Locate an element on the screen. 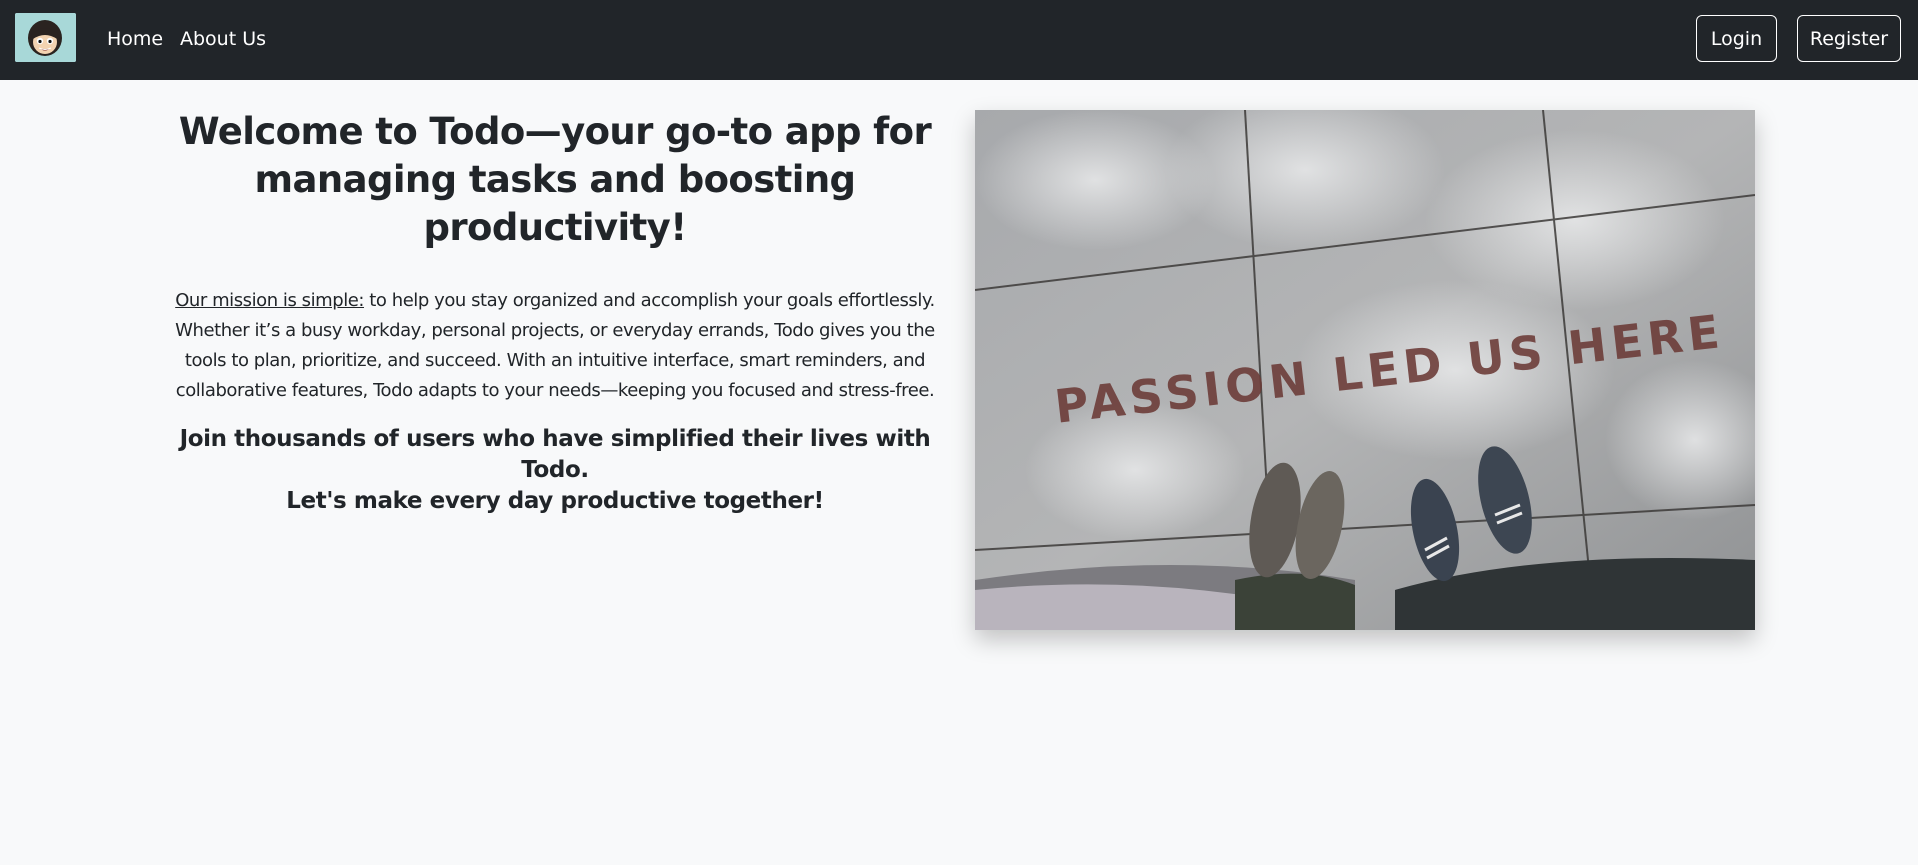  login-button: Login is located at coordinates (1736, 38).